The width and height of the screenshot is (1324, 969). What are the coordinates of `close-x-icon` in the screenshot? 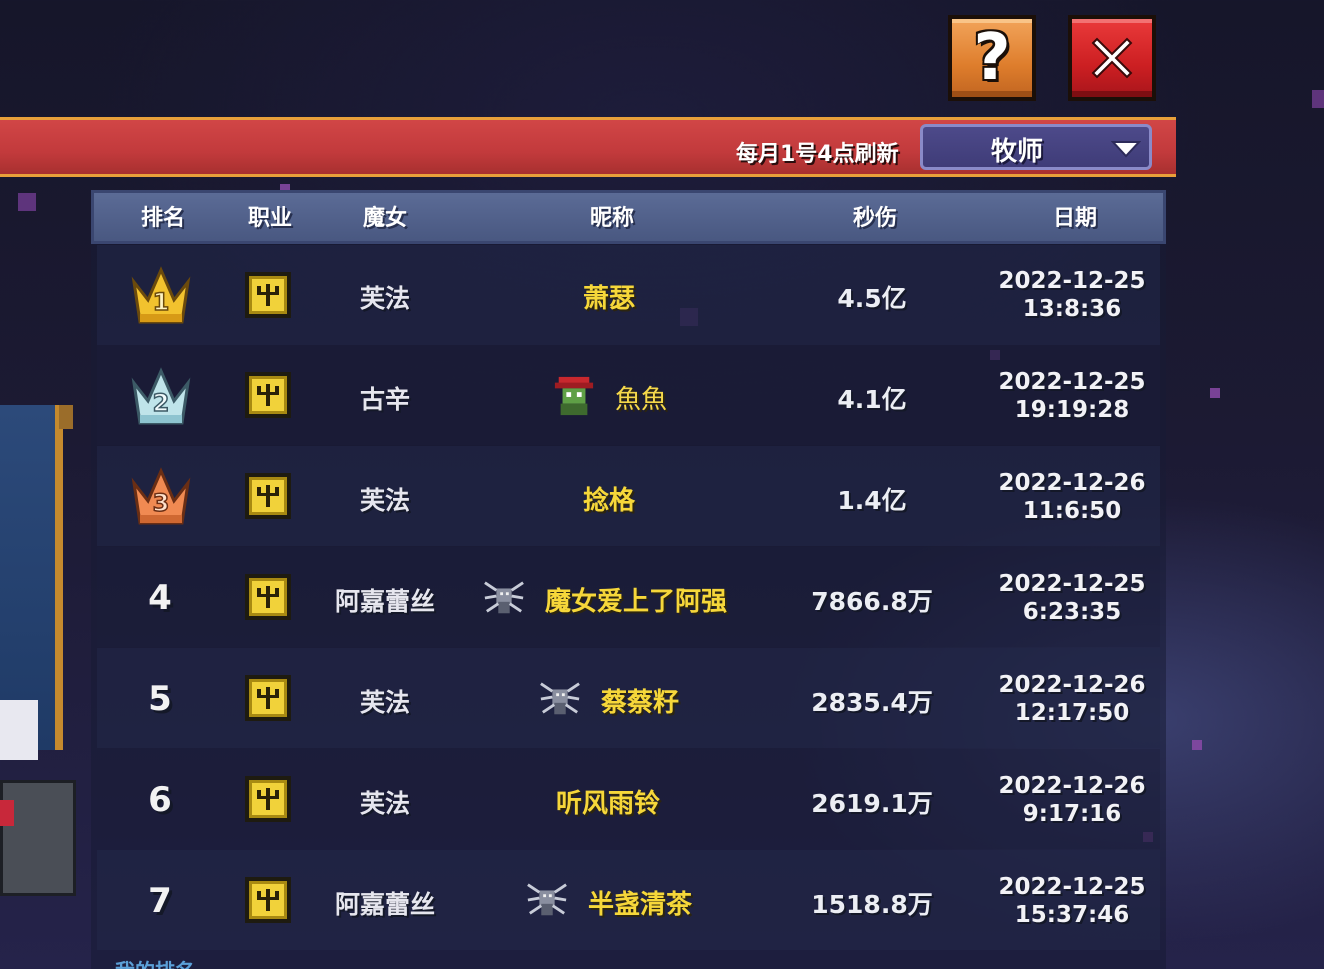 It's located at (1112, 58).